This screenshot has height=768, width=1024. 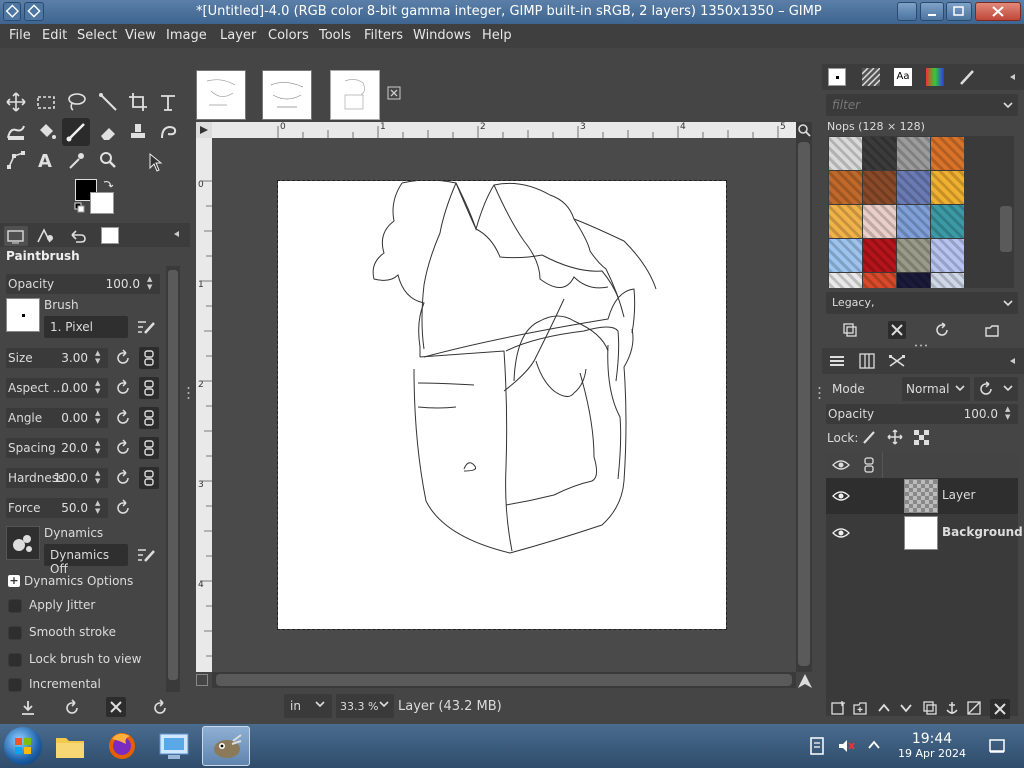 What do you see at coordinates (226, 746) in the screenshot?
I see `gimp-taskbar-icon` at bounding box center [226, 746].